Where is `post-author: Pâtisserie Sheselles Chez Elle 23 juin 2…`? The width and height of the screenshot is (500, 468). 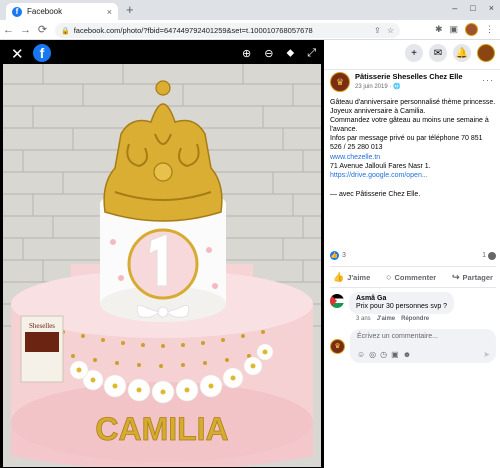 post-author: Pâtisserie Sheselles Chez Elle 23 juin 2… is located at coordinates (409, 82).